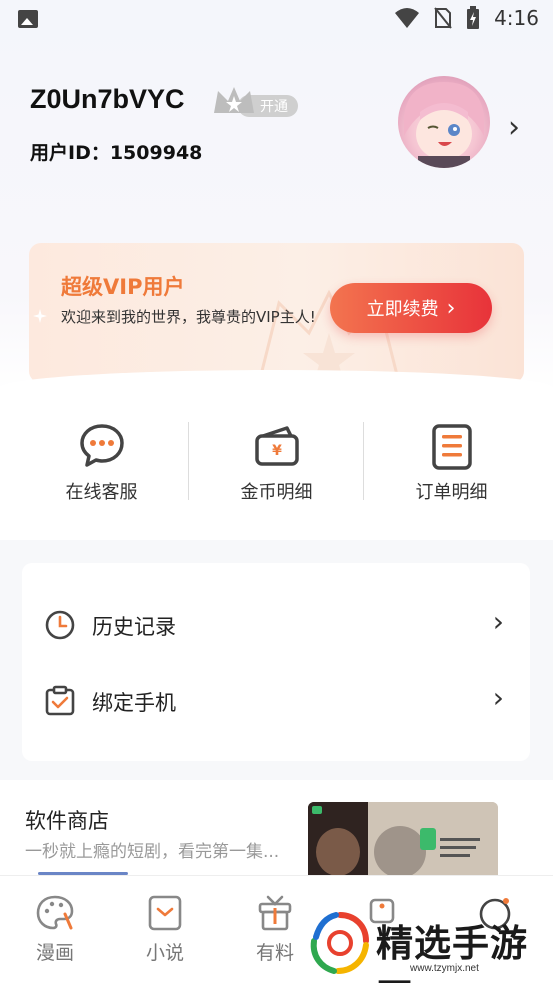  I want to click on quick-action-label: 订单明细, so click(451, 492).